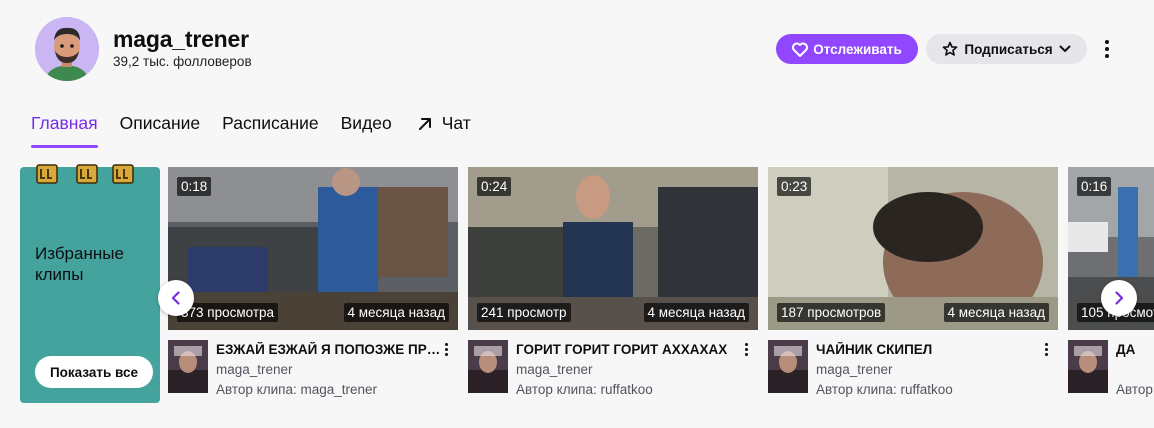 The image size is (1154, 428). I want to click on channel-name: maga_trener, so click(181, 39).